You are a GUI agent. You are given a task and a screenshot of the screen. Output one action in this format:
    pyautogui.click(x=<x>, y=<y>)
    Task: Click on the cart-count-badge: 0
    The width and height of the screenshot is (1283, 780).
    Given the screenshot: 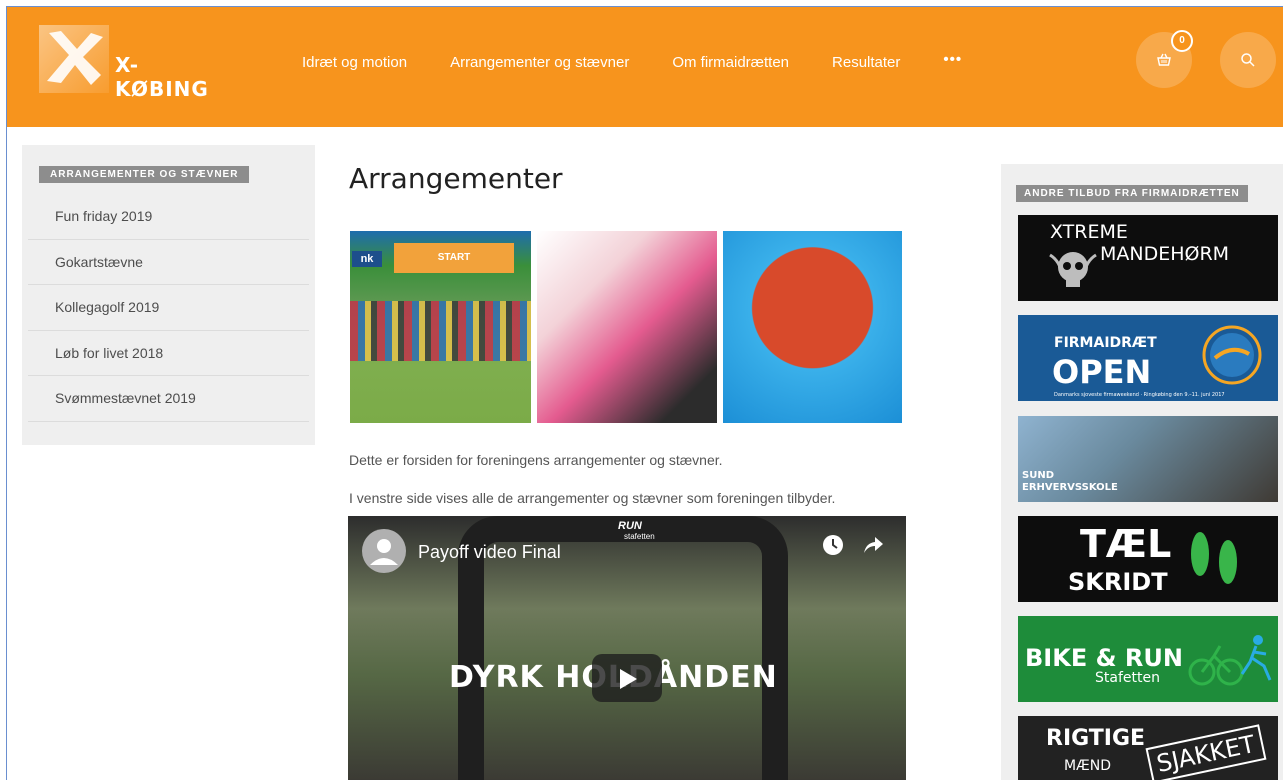 What is the action you would take?
    pyautogui.click(x=1182, y=41)
    